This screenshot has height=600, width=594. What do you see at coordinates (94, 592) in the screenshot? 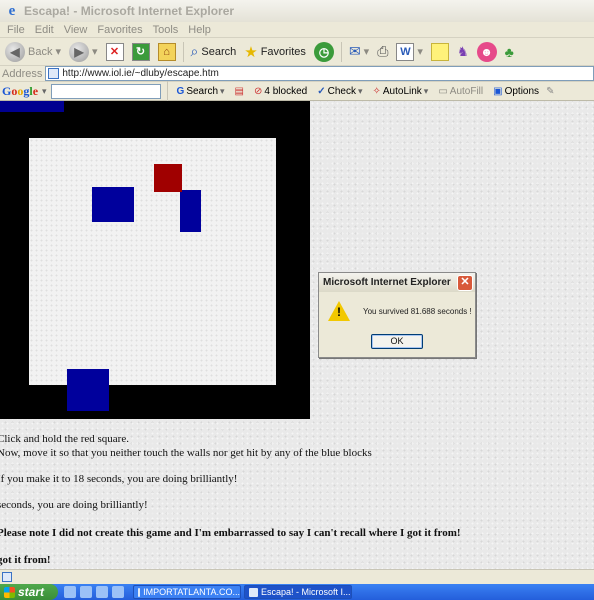
I see `quick-launch` at bounding box center [94, 592].